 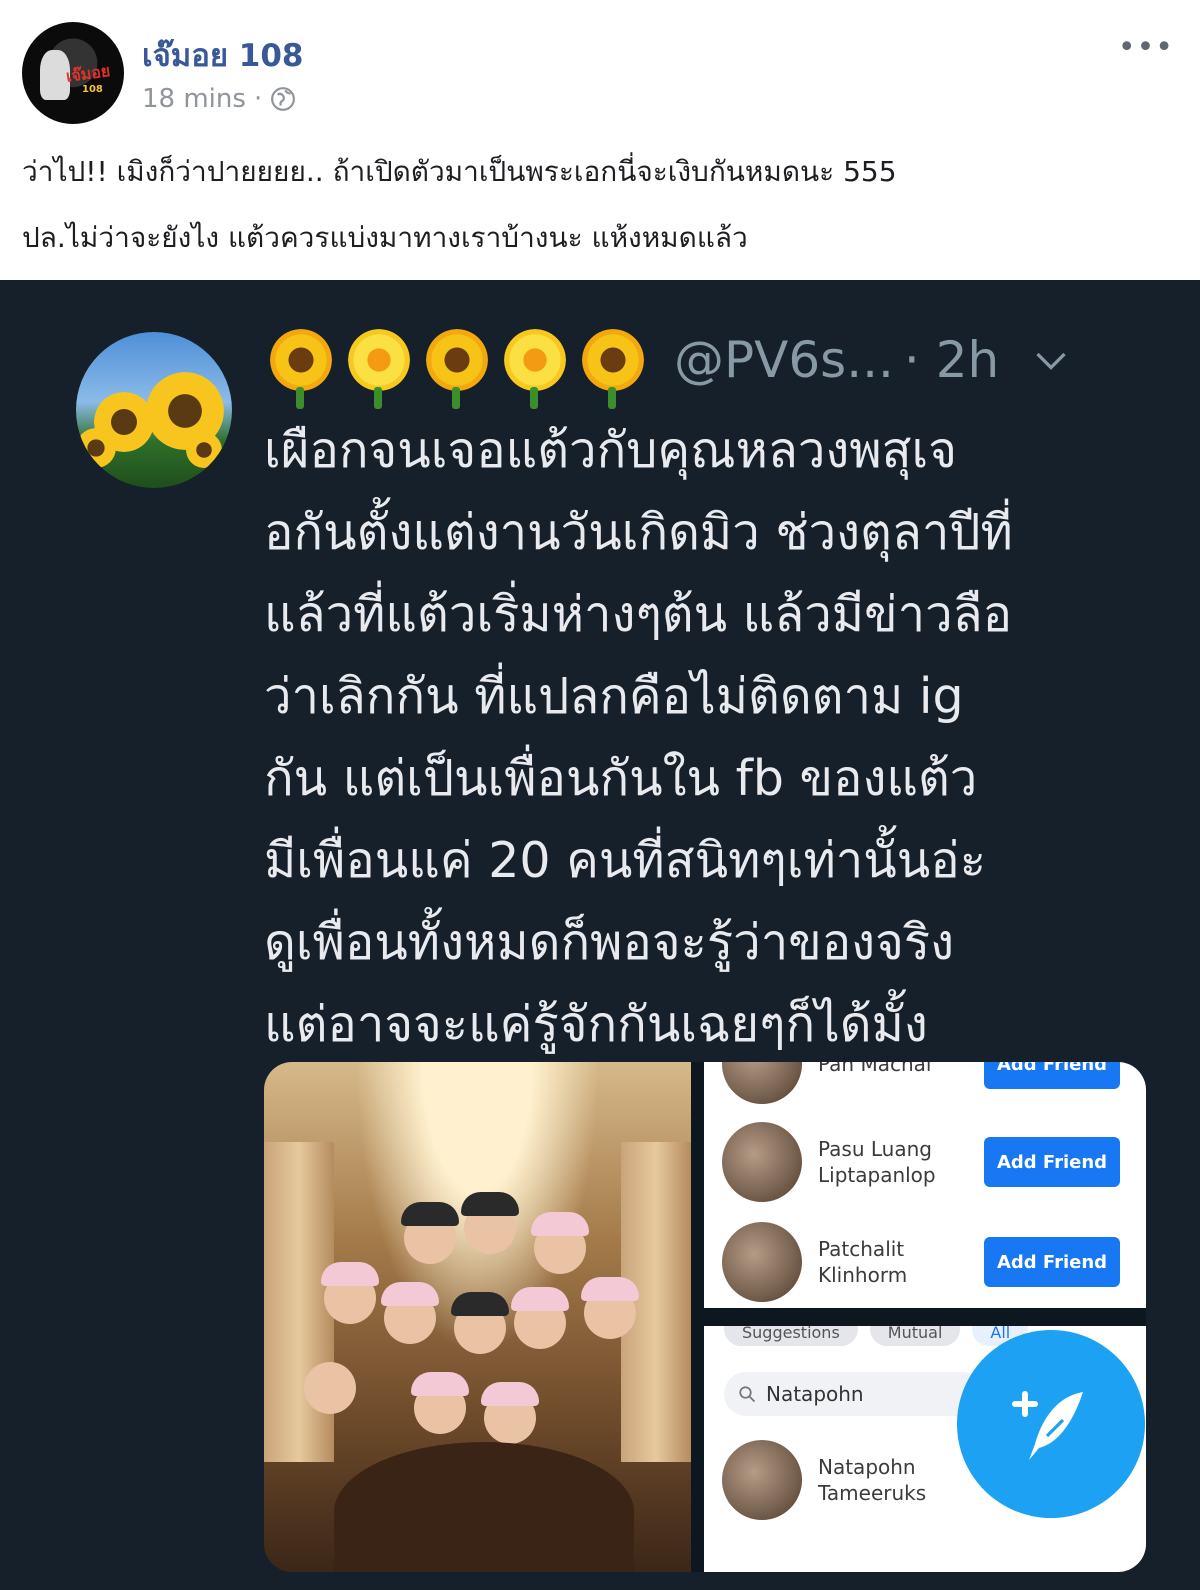 I want to click on friend-name: Pan Machai, so click(x=875, y=1069).